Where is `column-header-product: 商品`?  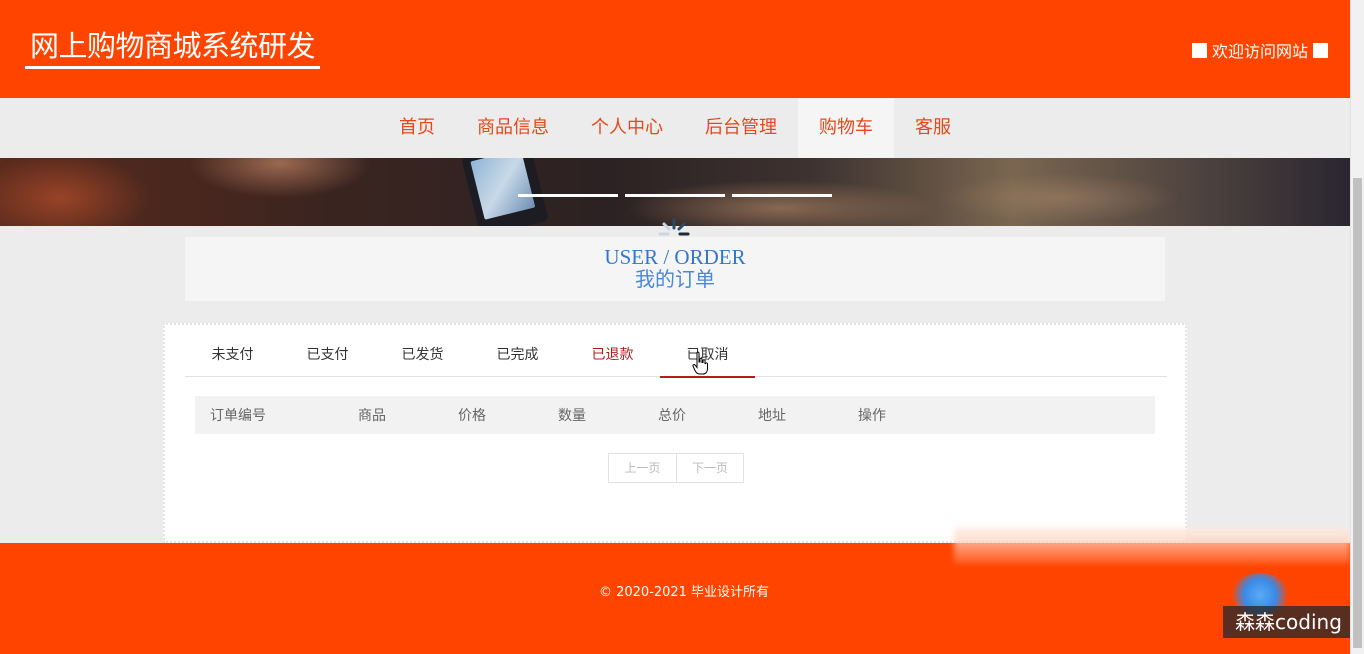
column-header-product: 商品 is located at coordinates (372, 416).